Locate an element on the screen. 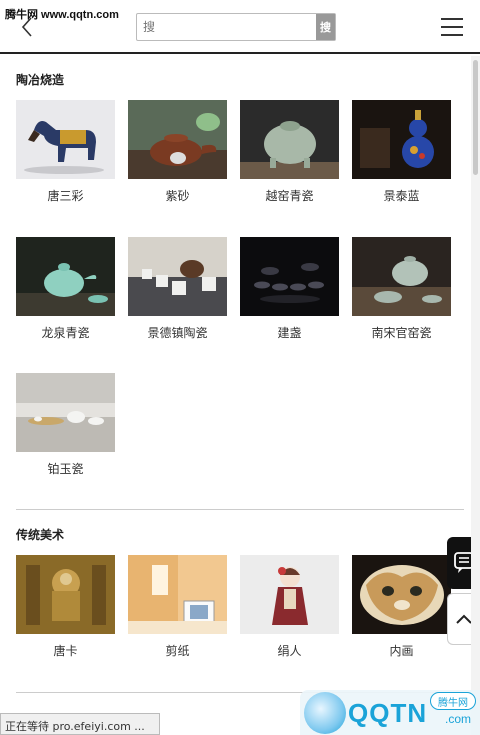  longquan-celadon-image is located at coordinates (65, 276).